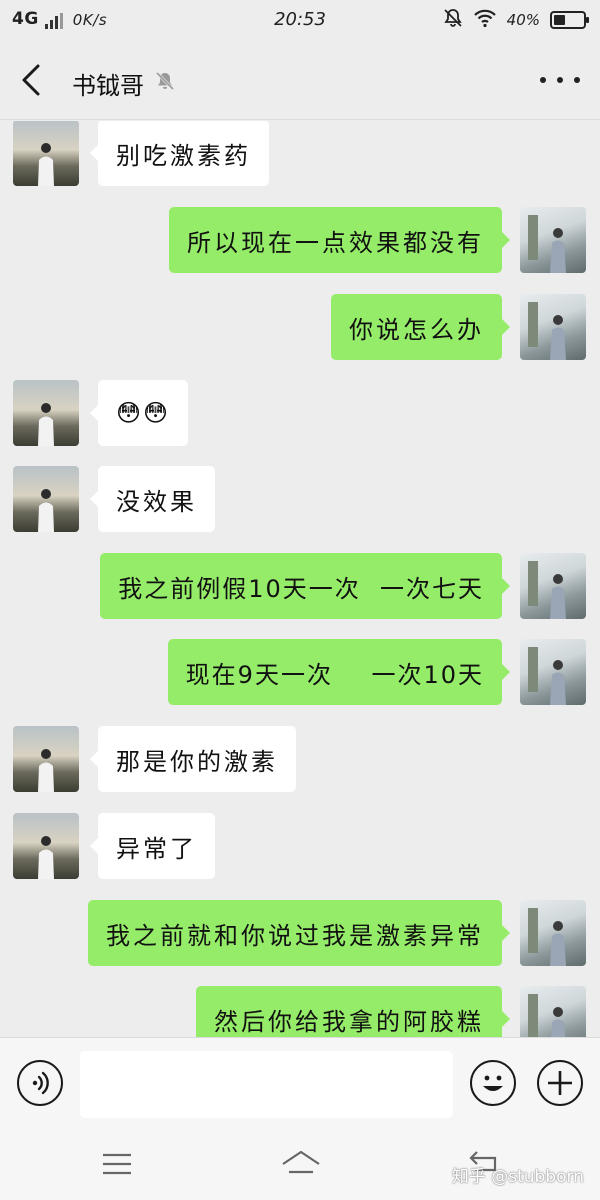 The image size is (600, 1200). I want to click on message-bubble: 然后你给我拿的阿胶糕, so click(353, 1011).